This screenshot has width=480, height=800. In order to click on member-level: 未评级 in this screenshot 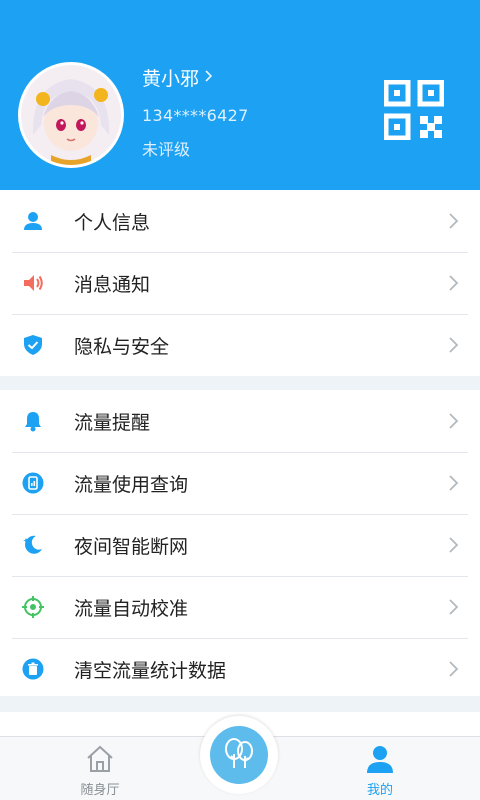, I will do `click(166, 149)`.